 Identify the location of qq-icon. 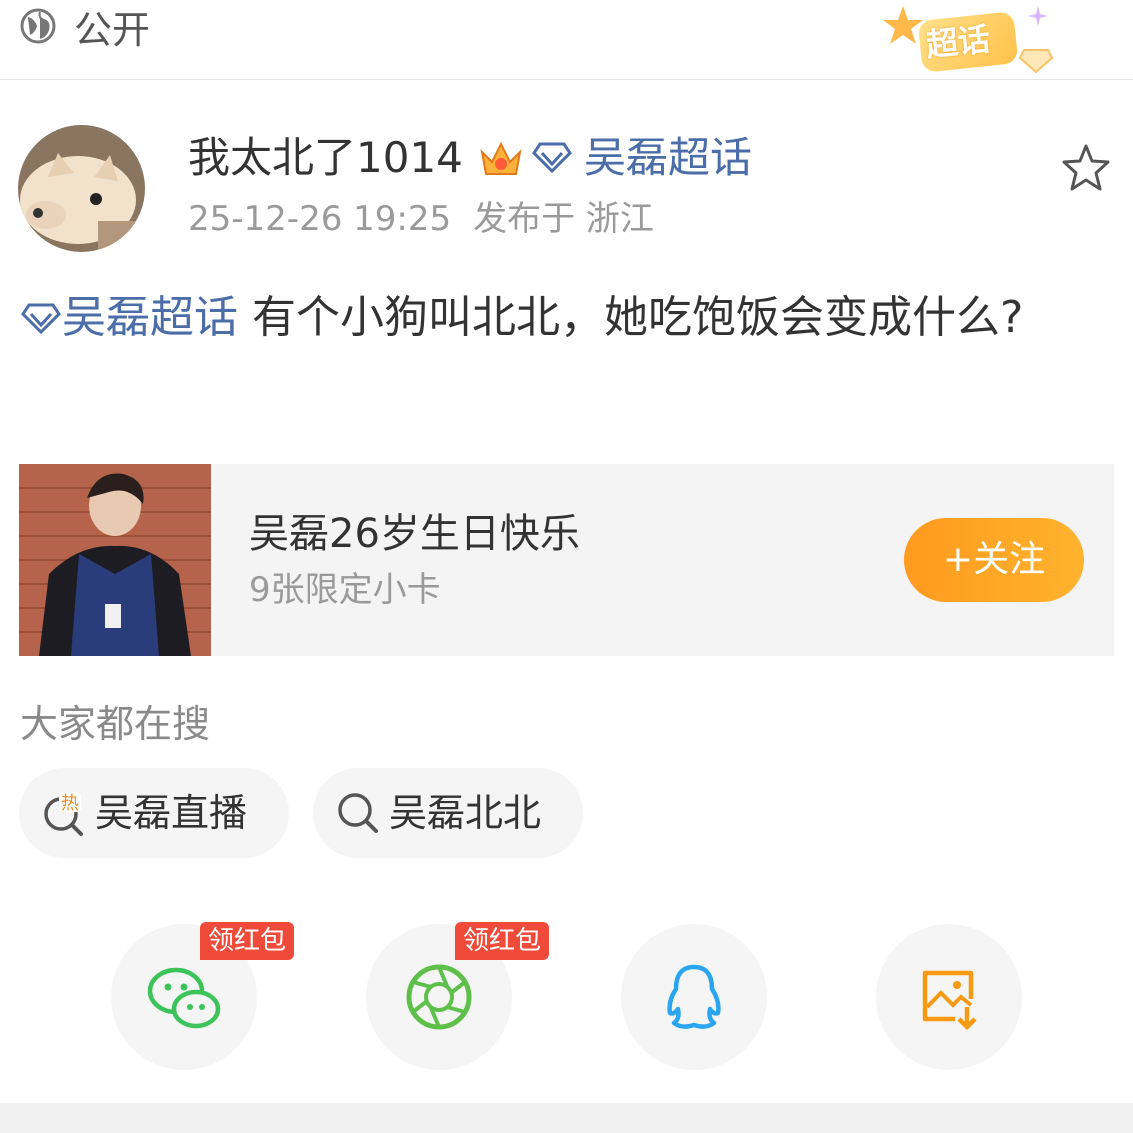
(694, 996).